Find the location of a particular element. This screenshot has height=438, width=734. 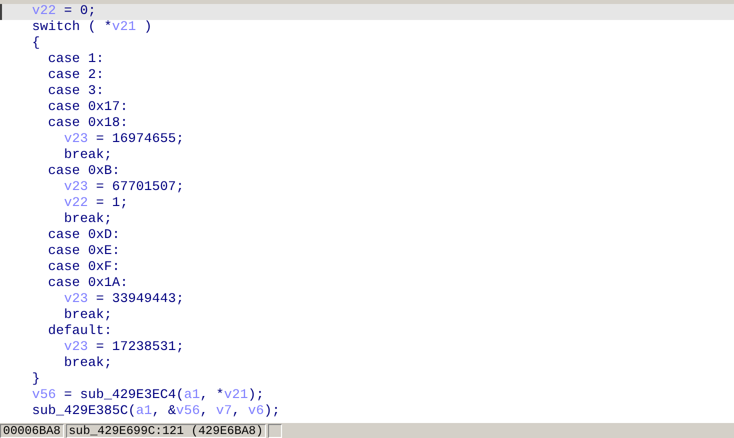

status-field: 00006BA8 is located at coordinates (32, 431).